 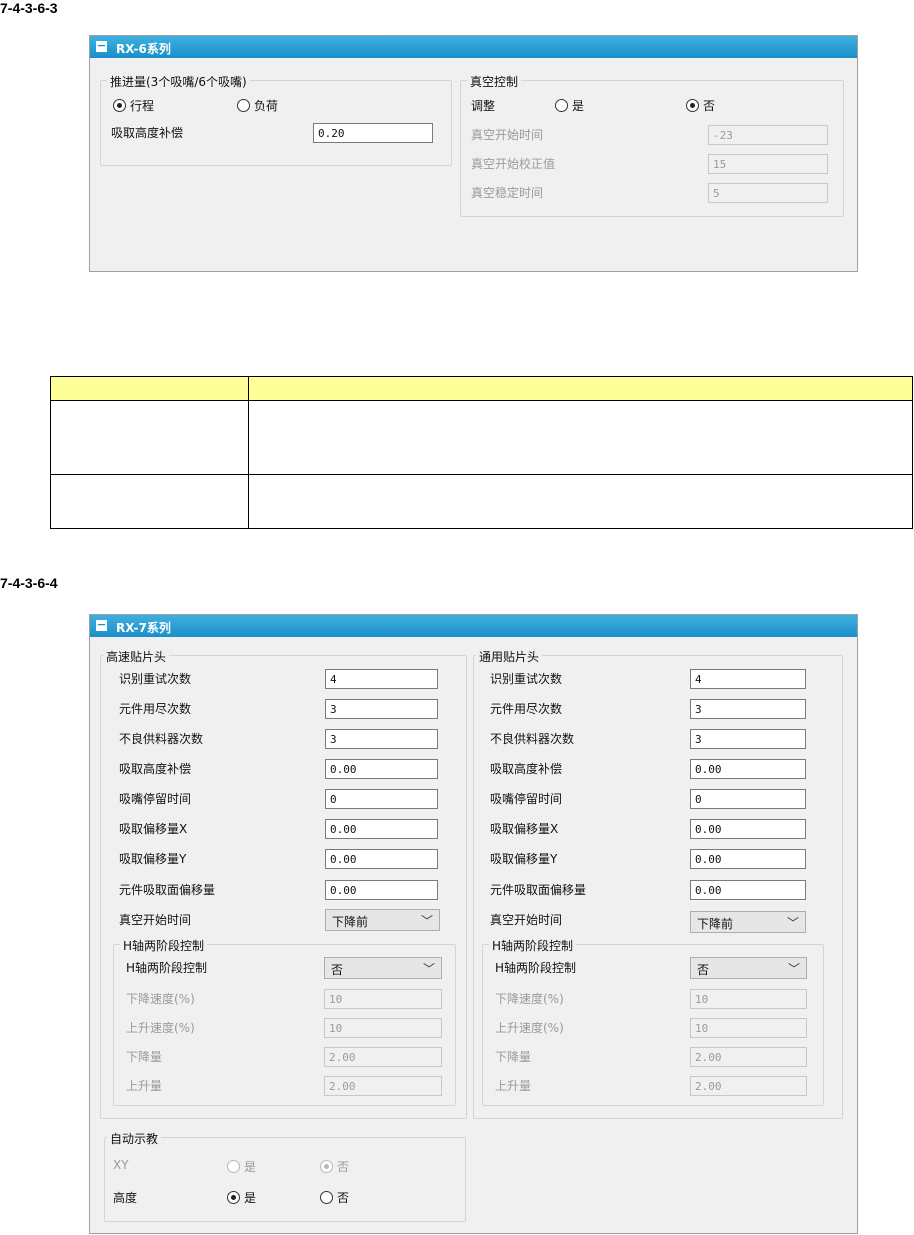 I want to click on definition-table, so click(x=481, y=452).